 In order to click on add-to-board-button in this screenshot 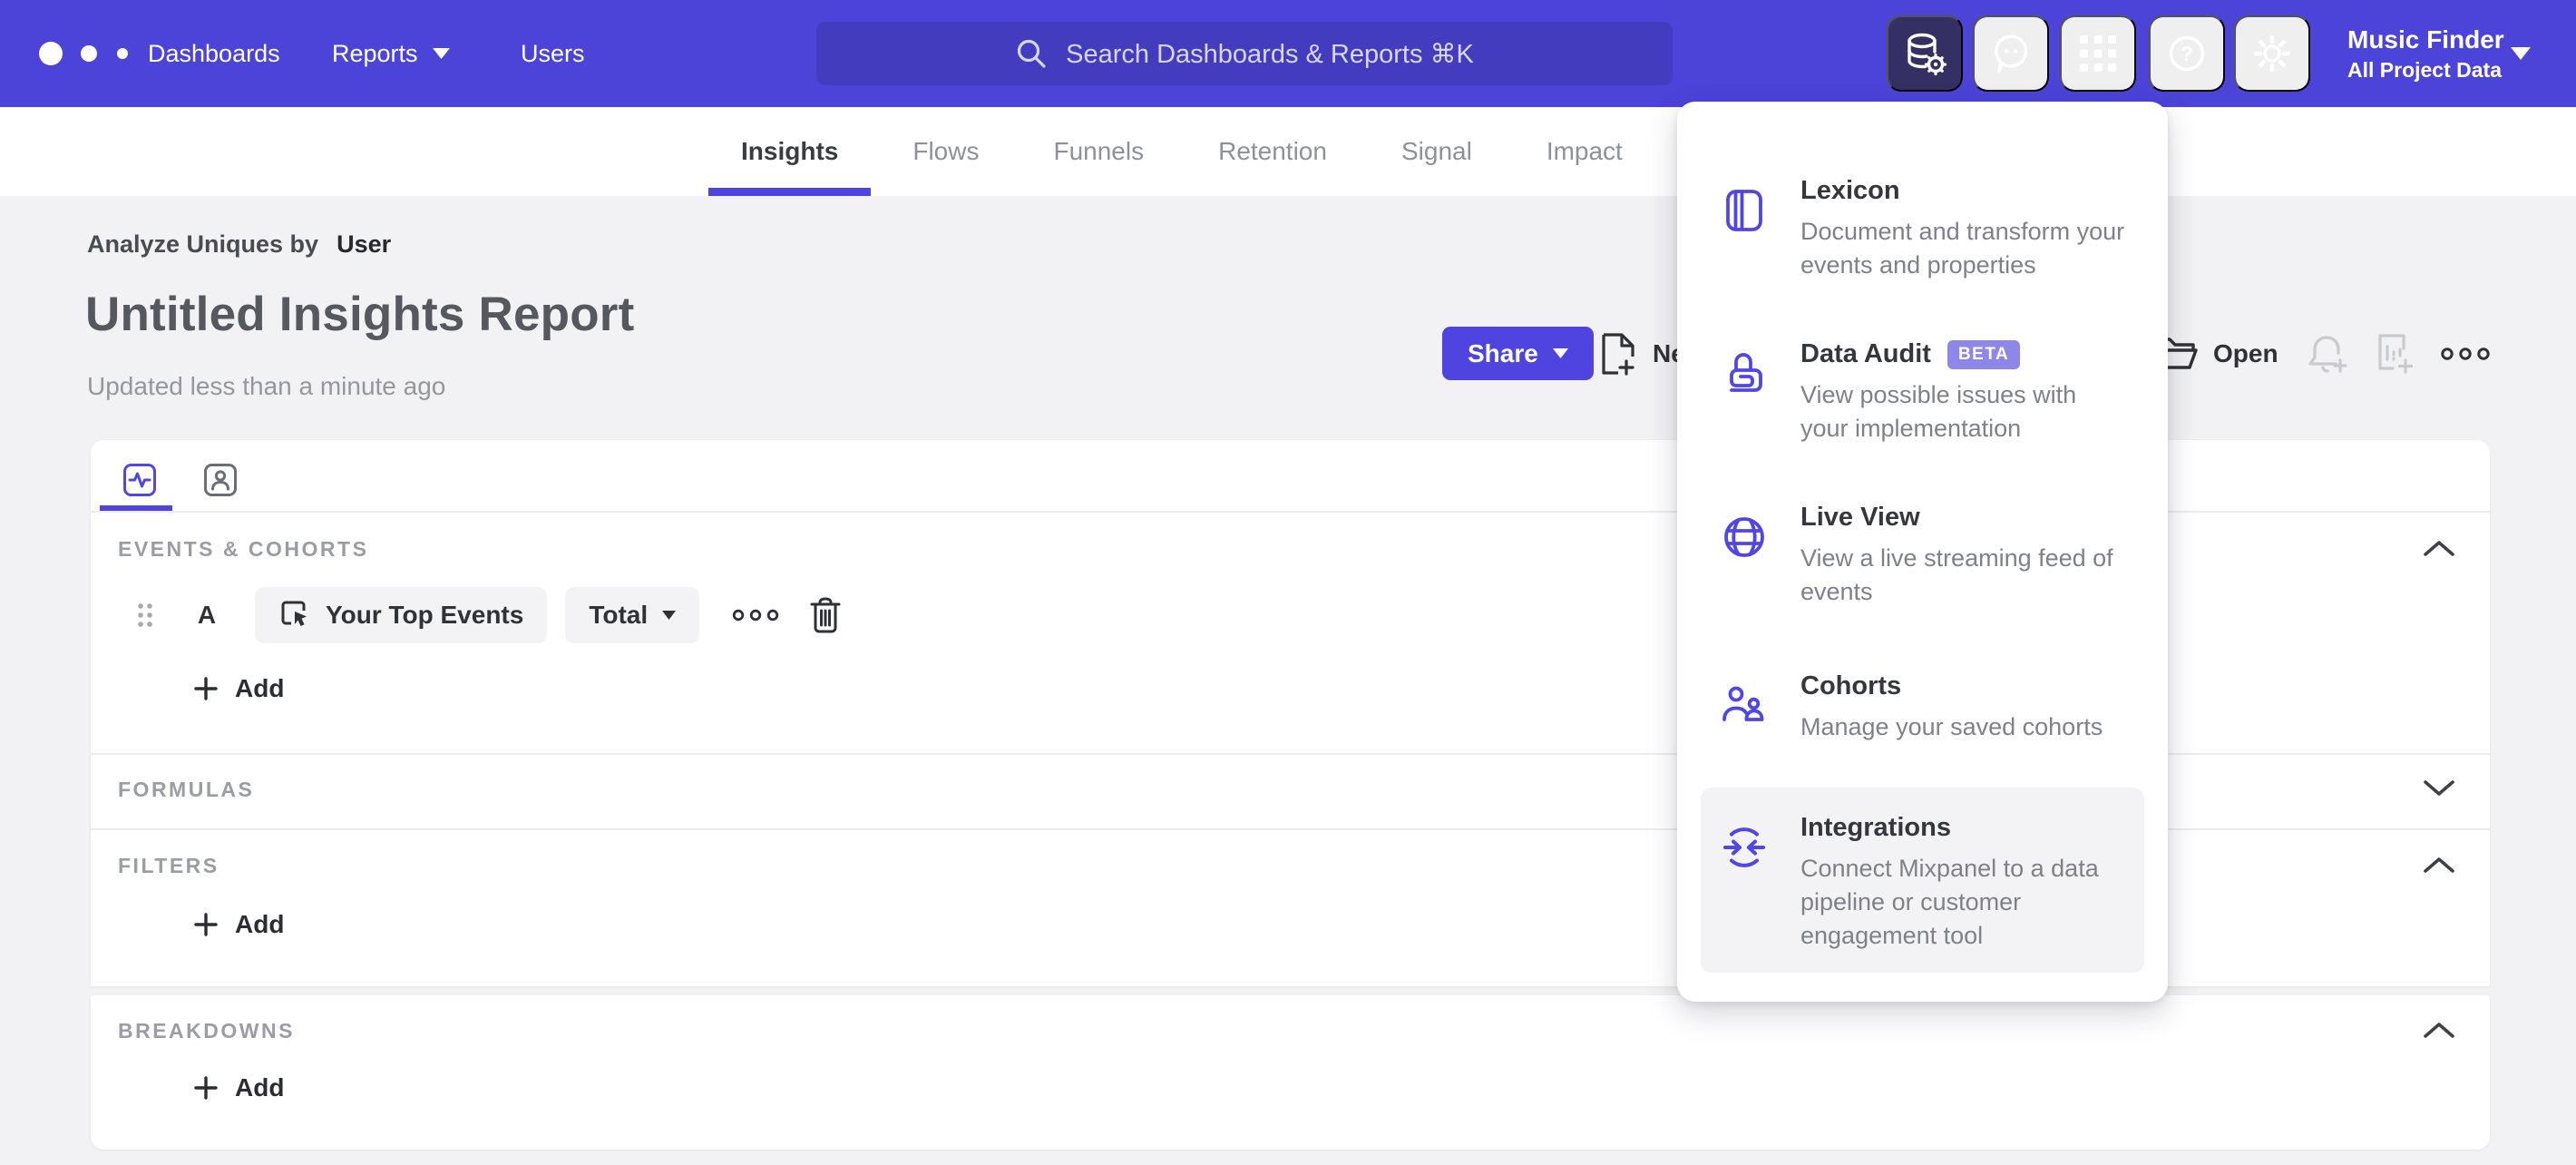, I will do `click(2394, 353)`.